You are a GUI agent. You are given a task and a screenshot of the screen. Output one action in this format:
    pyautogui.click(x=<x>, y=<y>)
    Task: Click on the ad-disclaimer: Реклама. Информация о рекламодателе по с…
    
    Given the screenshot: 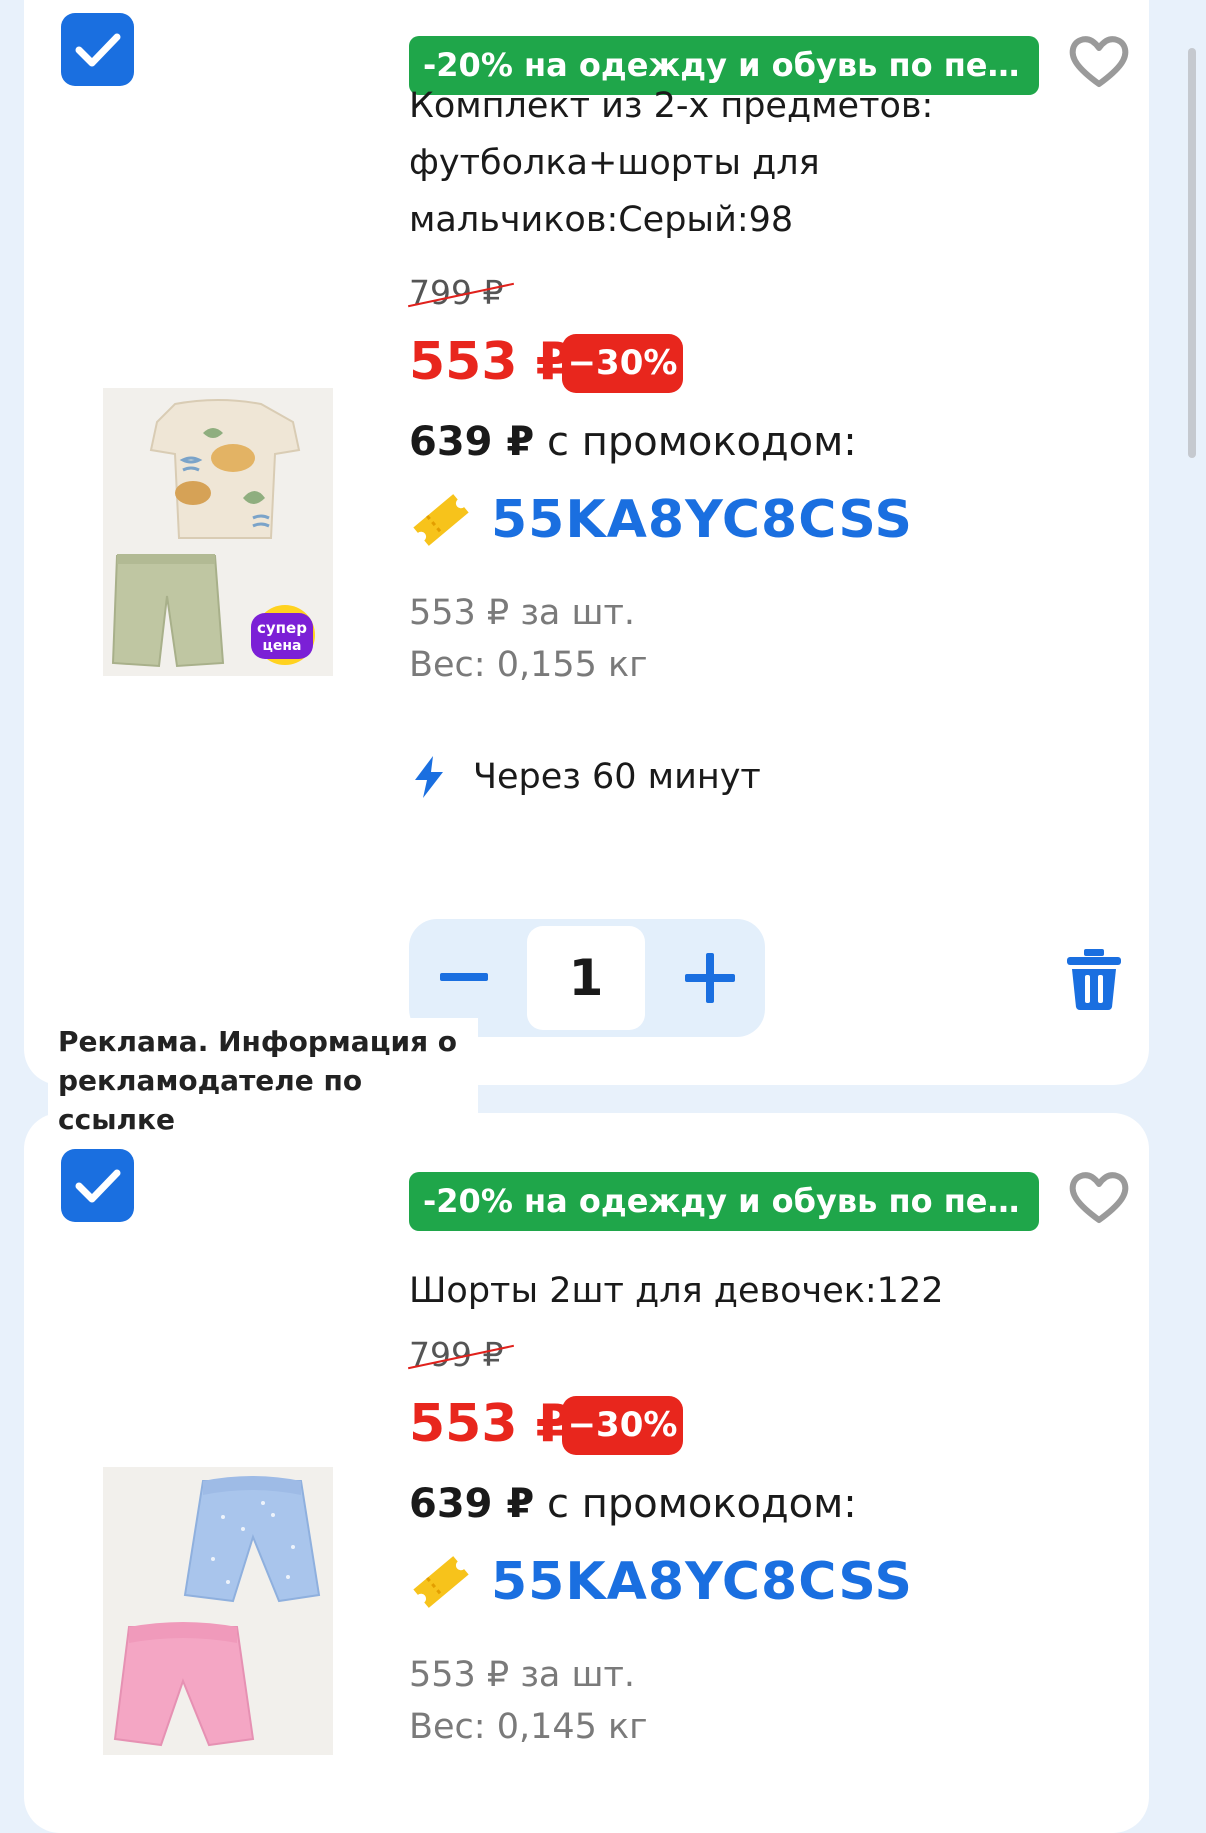 What is the action you would take?
    pyautogui.click(x=263, y=1080)
    